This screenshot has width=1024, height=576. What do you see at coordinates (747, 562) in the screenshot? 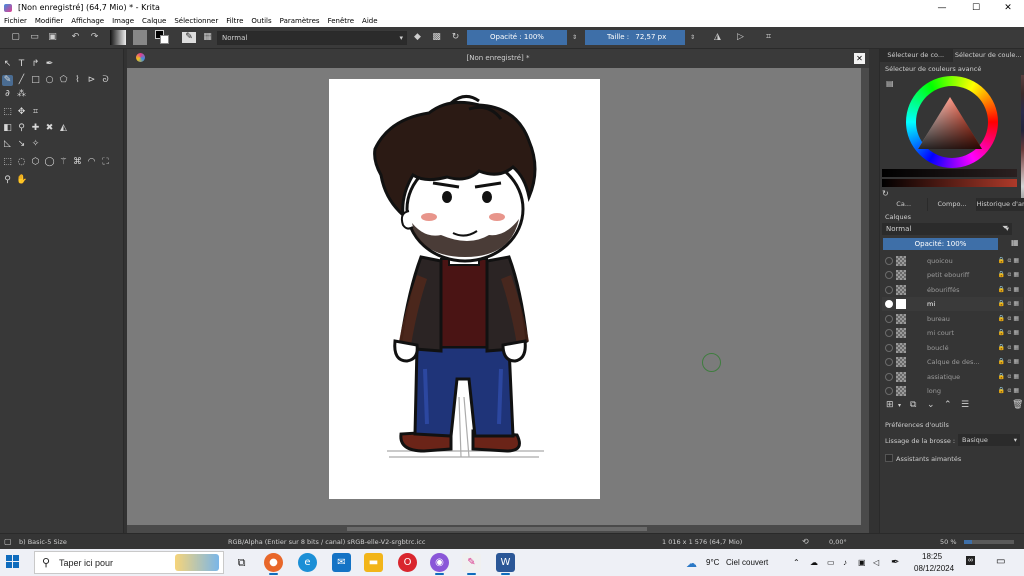
I see `weather-description: Ciel couvert` at bounding box center [747, 562].